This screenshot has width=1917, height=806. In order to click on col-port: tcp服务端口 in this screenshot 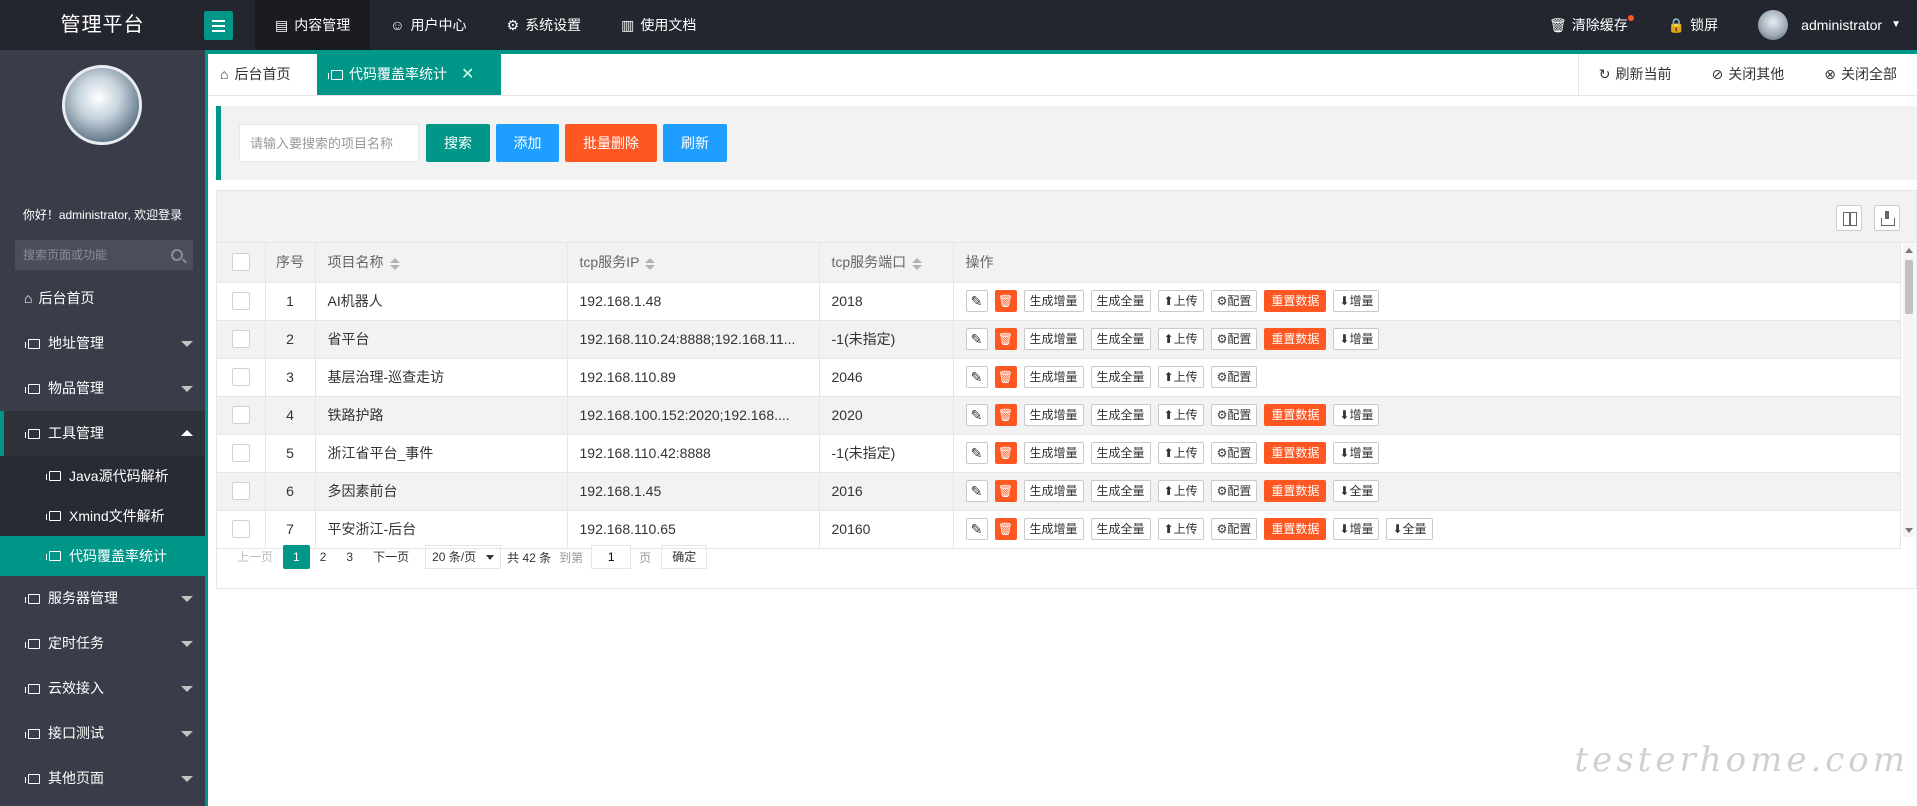, I will do `click(886, 263)`.